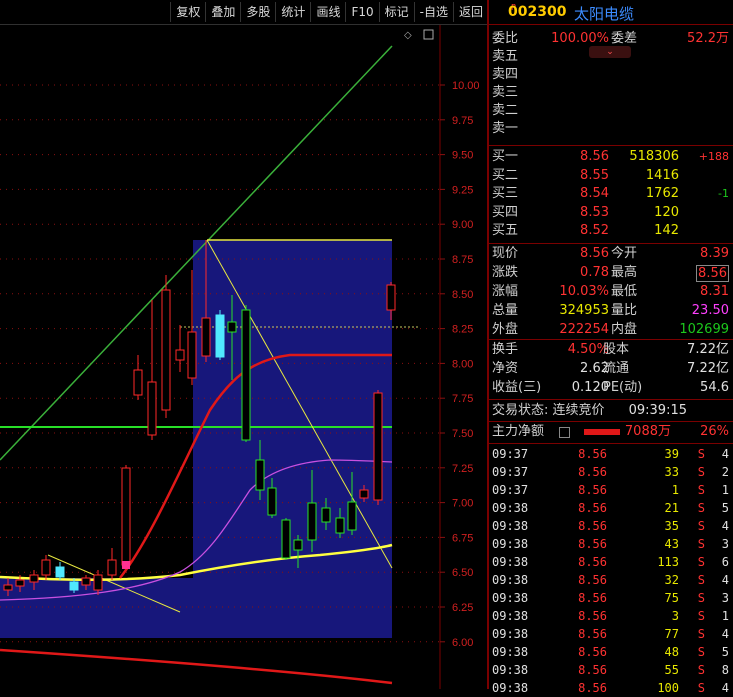  What do you see at coordinates (611, 129) in the screenshot?
I see `sell-row-1: 卖一` at bounding box center [611, 129].